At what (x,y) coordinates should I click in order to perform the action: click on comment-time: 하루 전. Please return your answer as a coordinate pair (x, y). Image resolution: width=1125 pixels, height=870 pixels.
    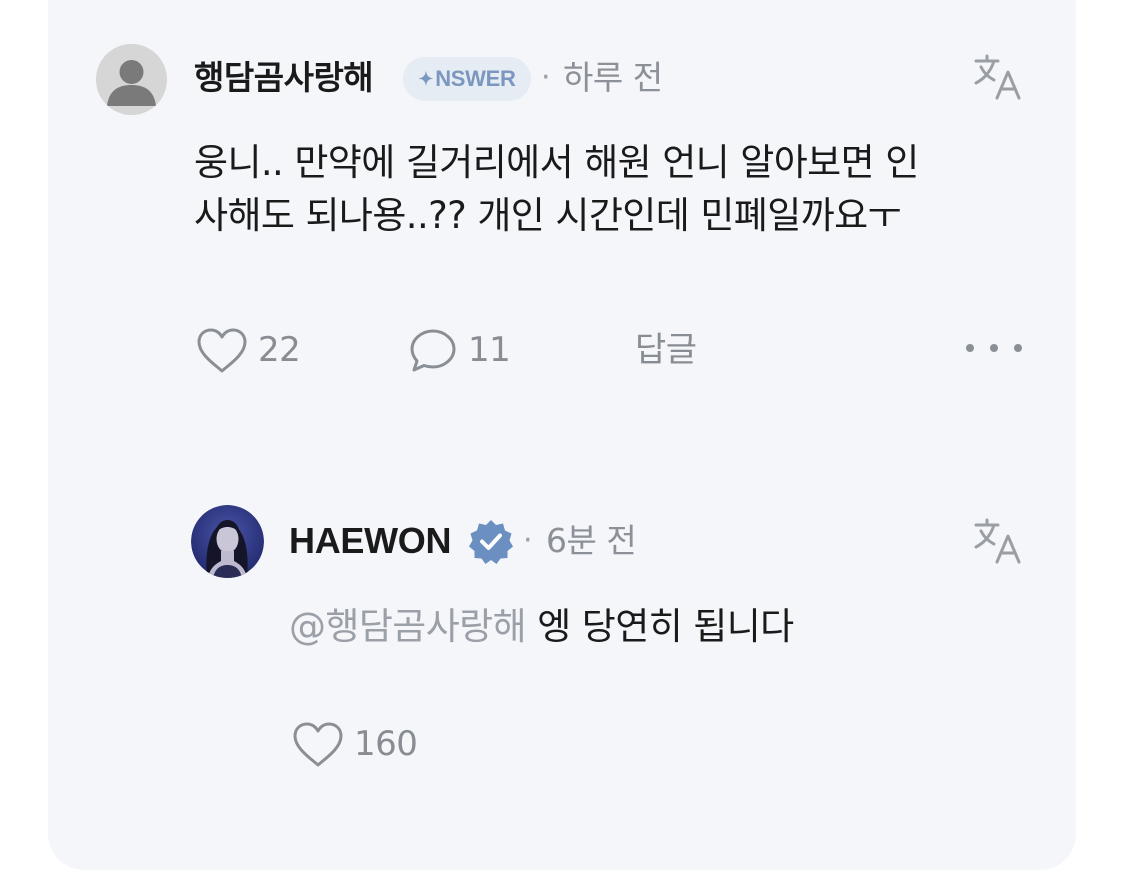
    Looking at the image, I should click on (613, 77).